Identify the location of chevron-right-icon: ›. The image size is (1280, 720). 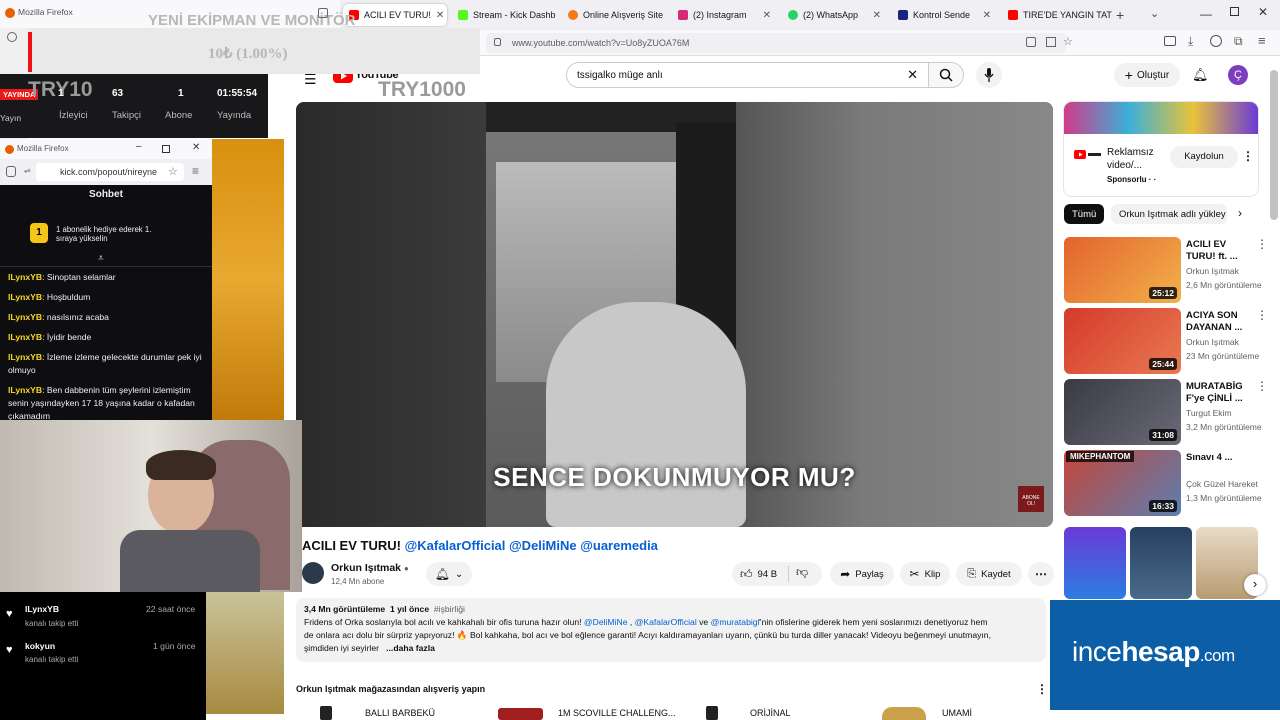
(1240, 213).